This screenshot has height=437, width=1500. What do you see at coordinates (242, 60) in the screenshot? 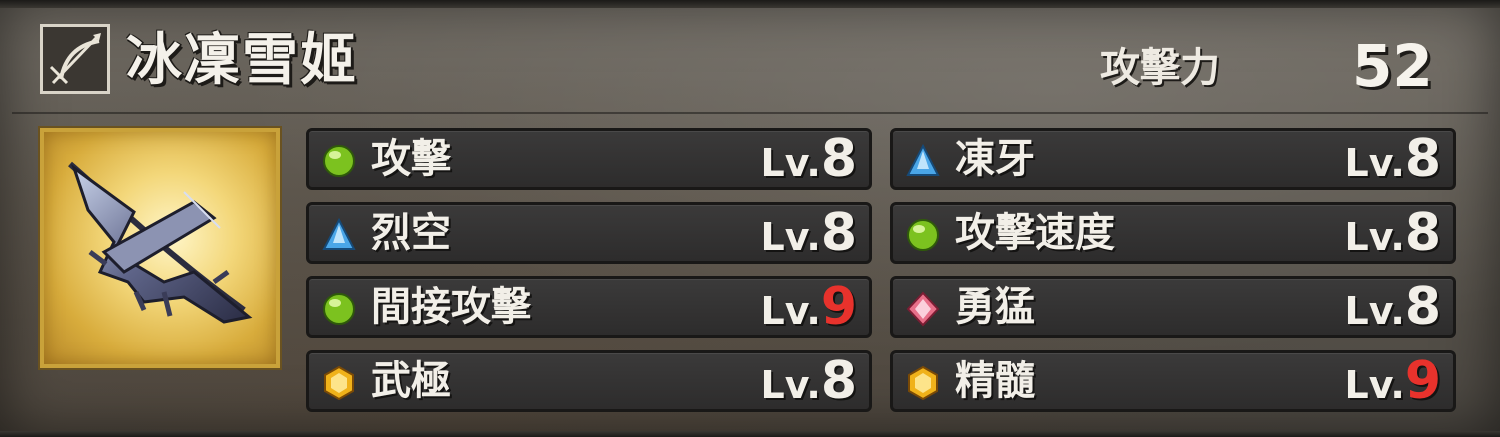
I see `weapon-name: 冰凜雪姬` at bounding box center [242, 60].